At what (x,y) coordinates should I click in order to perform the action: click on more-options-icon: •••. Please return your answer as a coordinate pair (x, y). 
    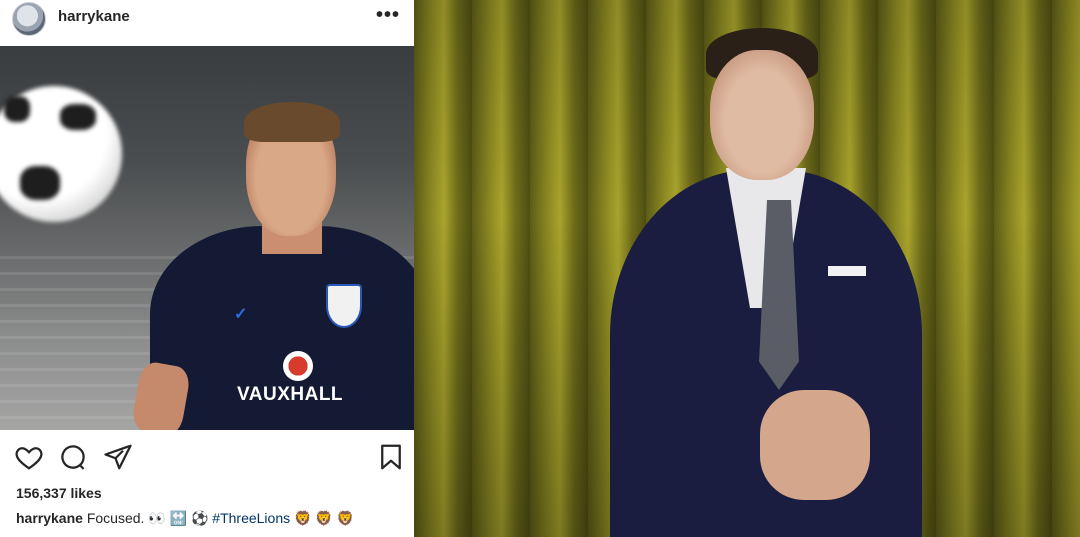
    Looking at the image, I should click on (388, 15).